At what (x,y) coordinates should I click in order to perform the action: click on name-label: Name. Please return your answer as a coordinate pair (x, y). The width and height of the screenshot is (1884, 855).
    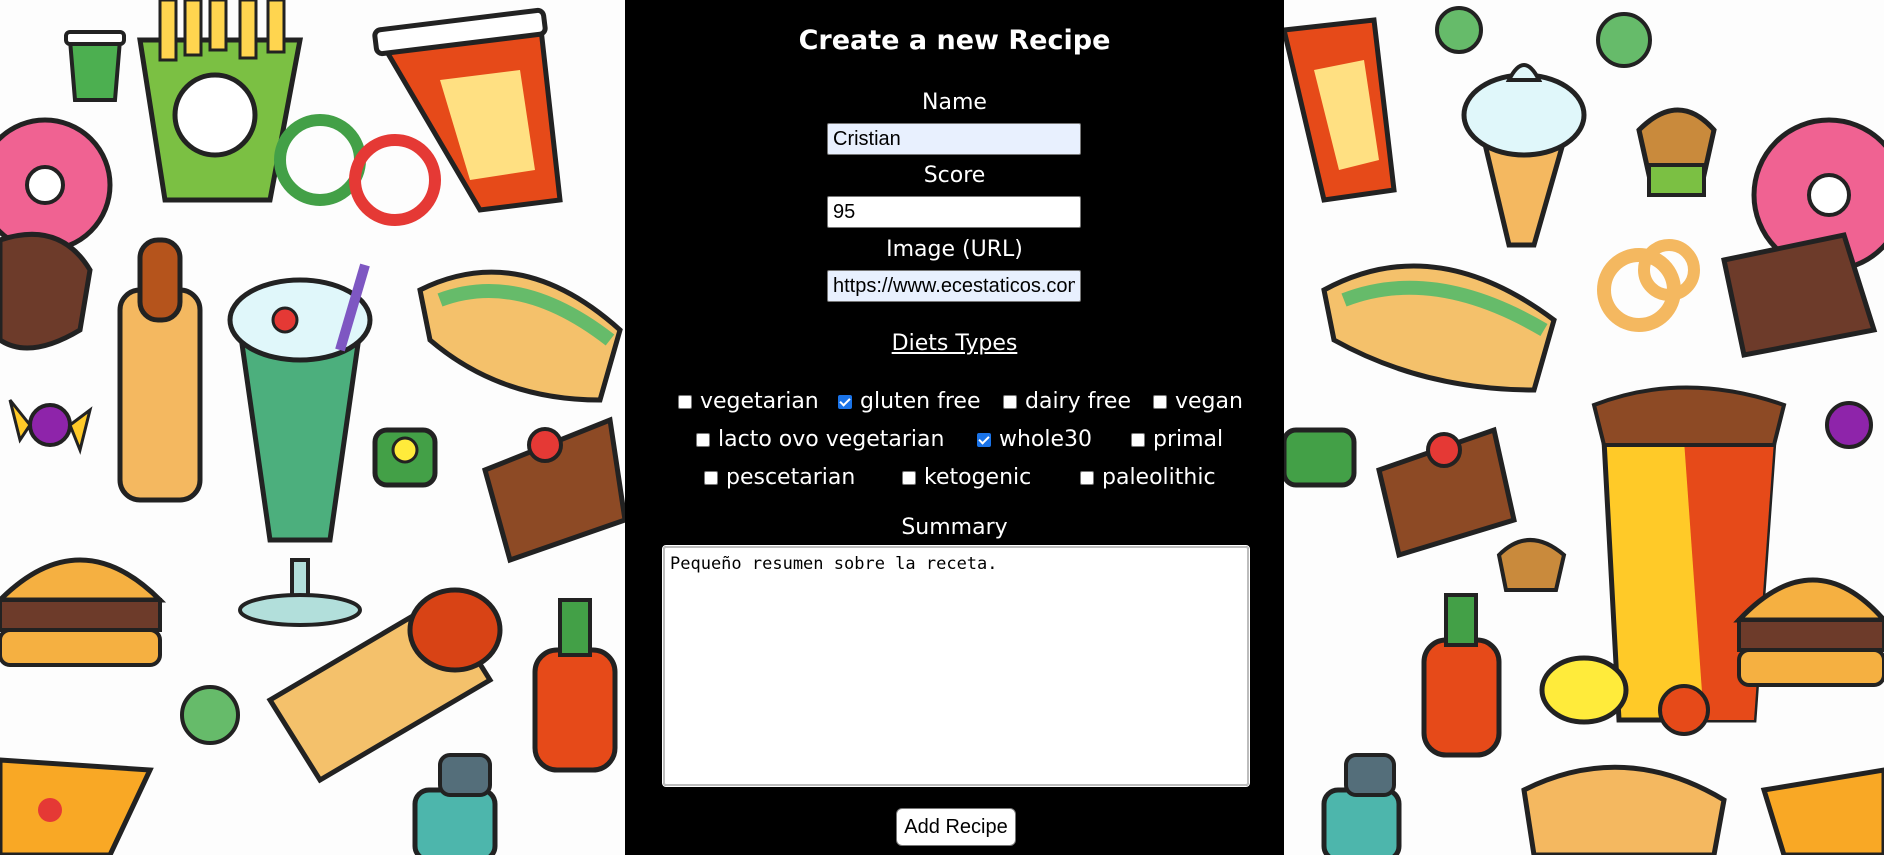
    Looking at the image, I should click on (954, 102).